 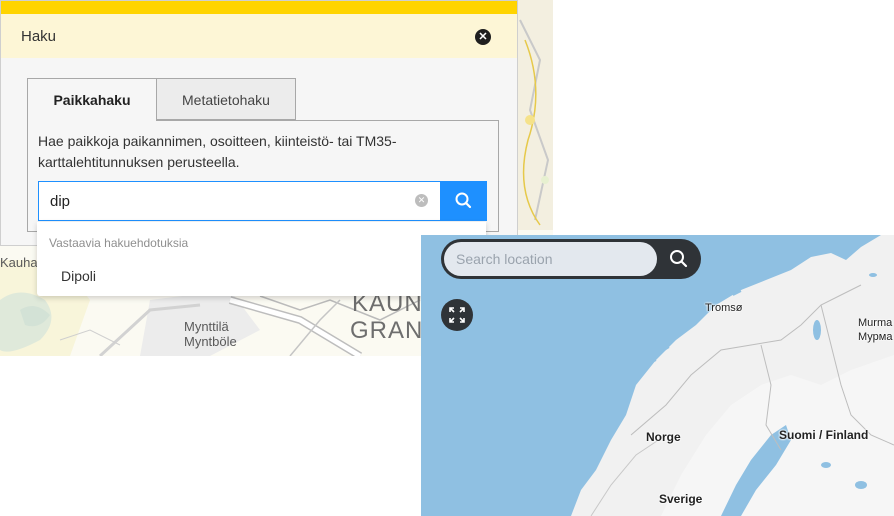 What do you see at coordinates (259, 7) in the screenshot?
I see `panel-accent-bar` at bounding box center [259, 7].